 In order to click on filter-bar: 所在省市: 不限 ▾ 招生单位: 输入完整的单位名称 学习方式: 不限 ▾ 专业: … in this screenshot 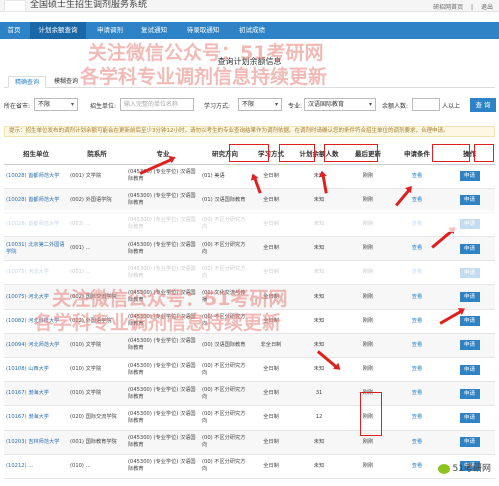, I will do `click(250, 106)`.